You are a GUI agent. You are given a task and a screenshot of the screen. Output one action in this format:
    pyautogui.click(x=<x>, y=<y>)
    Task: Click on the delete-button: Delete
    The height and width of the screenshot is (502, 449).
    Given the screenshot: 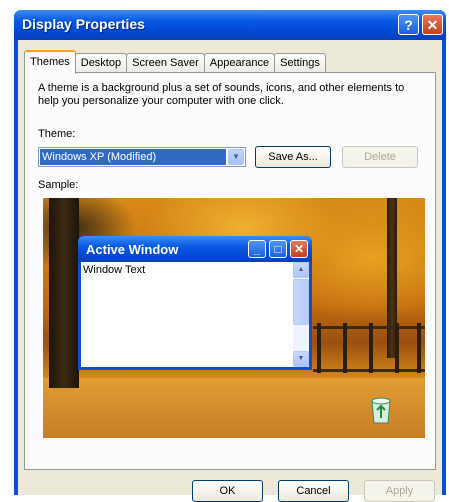 What is the action you would take?
    pyautogui.click(x=380, y=157)
    